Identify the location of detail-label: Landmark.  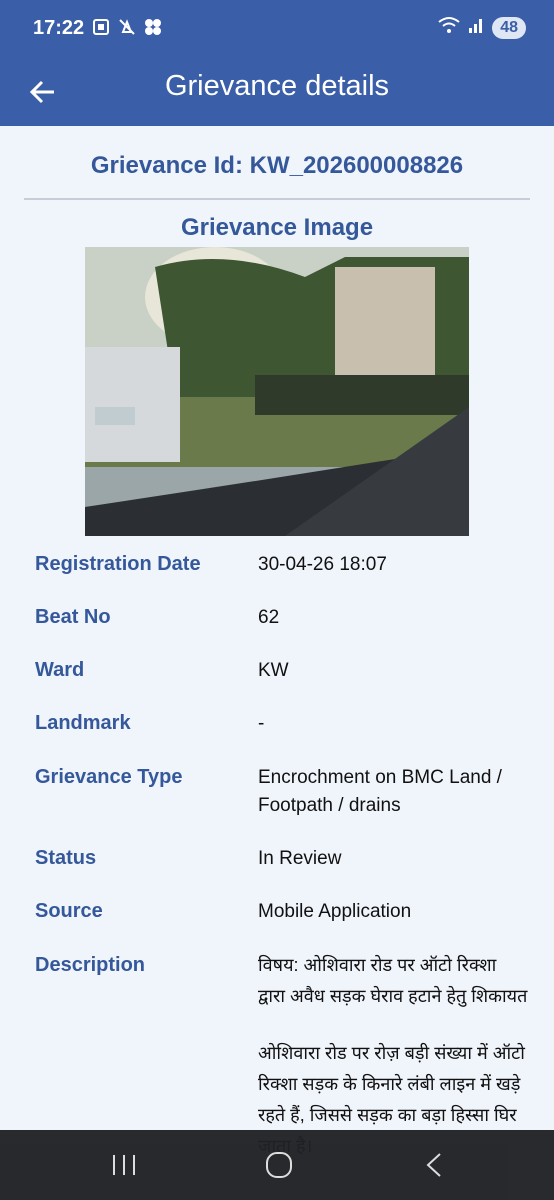
(83, 723).